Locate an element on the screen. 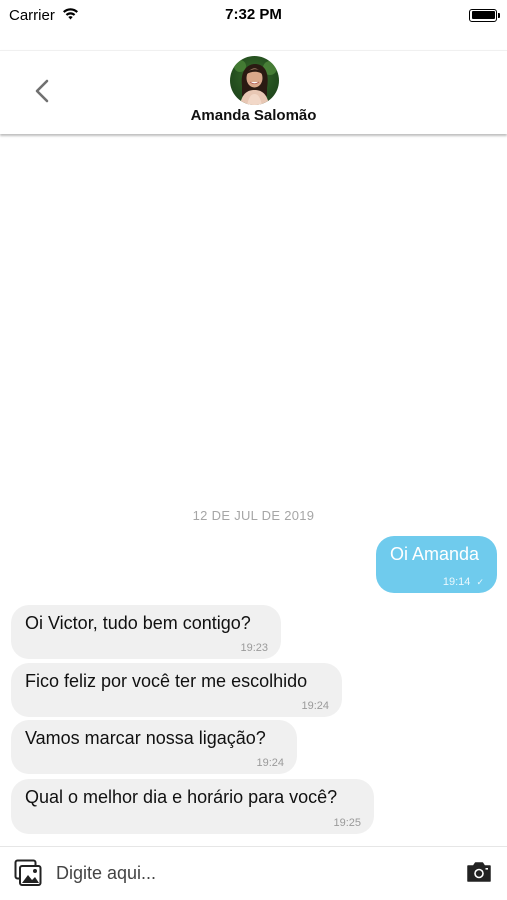  camera-button is located at coordinates (479, 873).